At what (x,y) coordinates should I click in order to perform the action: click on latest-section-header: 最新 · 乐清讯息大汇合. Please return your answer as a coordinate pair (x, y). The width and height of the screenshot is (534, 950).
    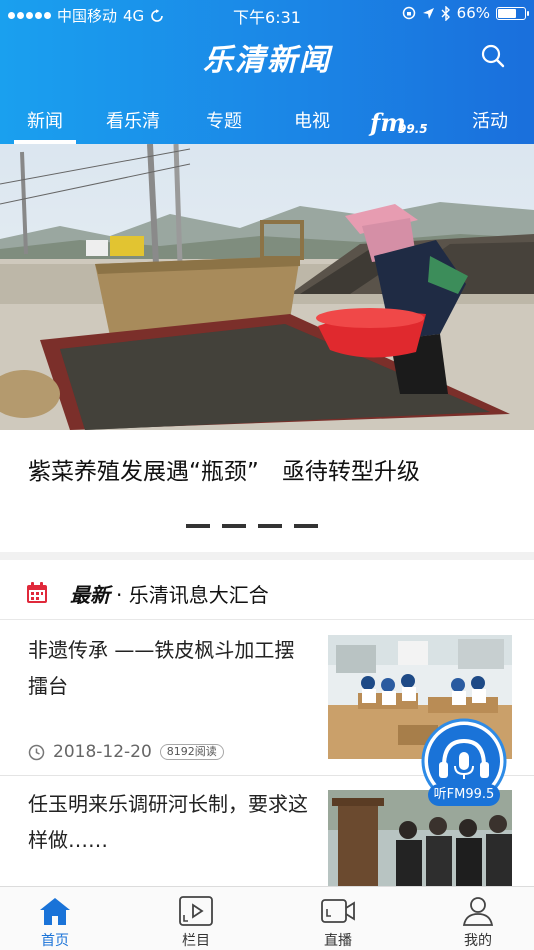
    Looking at the image, I should click on (267, 593).